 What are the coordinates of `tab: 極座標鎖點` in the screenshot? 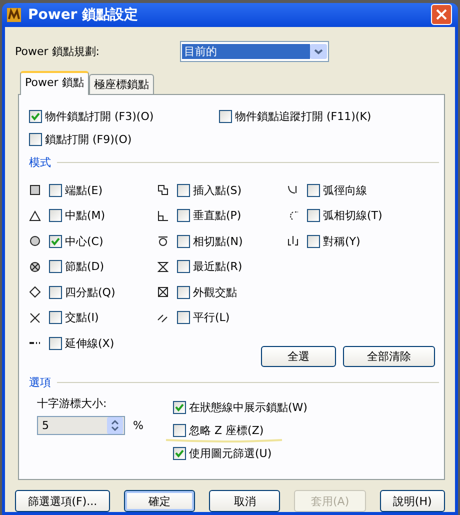 It's located at (121, 84).